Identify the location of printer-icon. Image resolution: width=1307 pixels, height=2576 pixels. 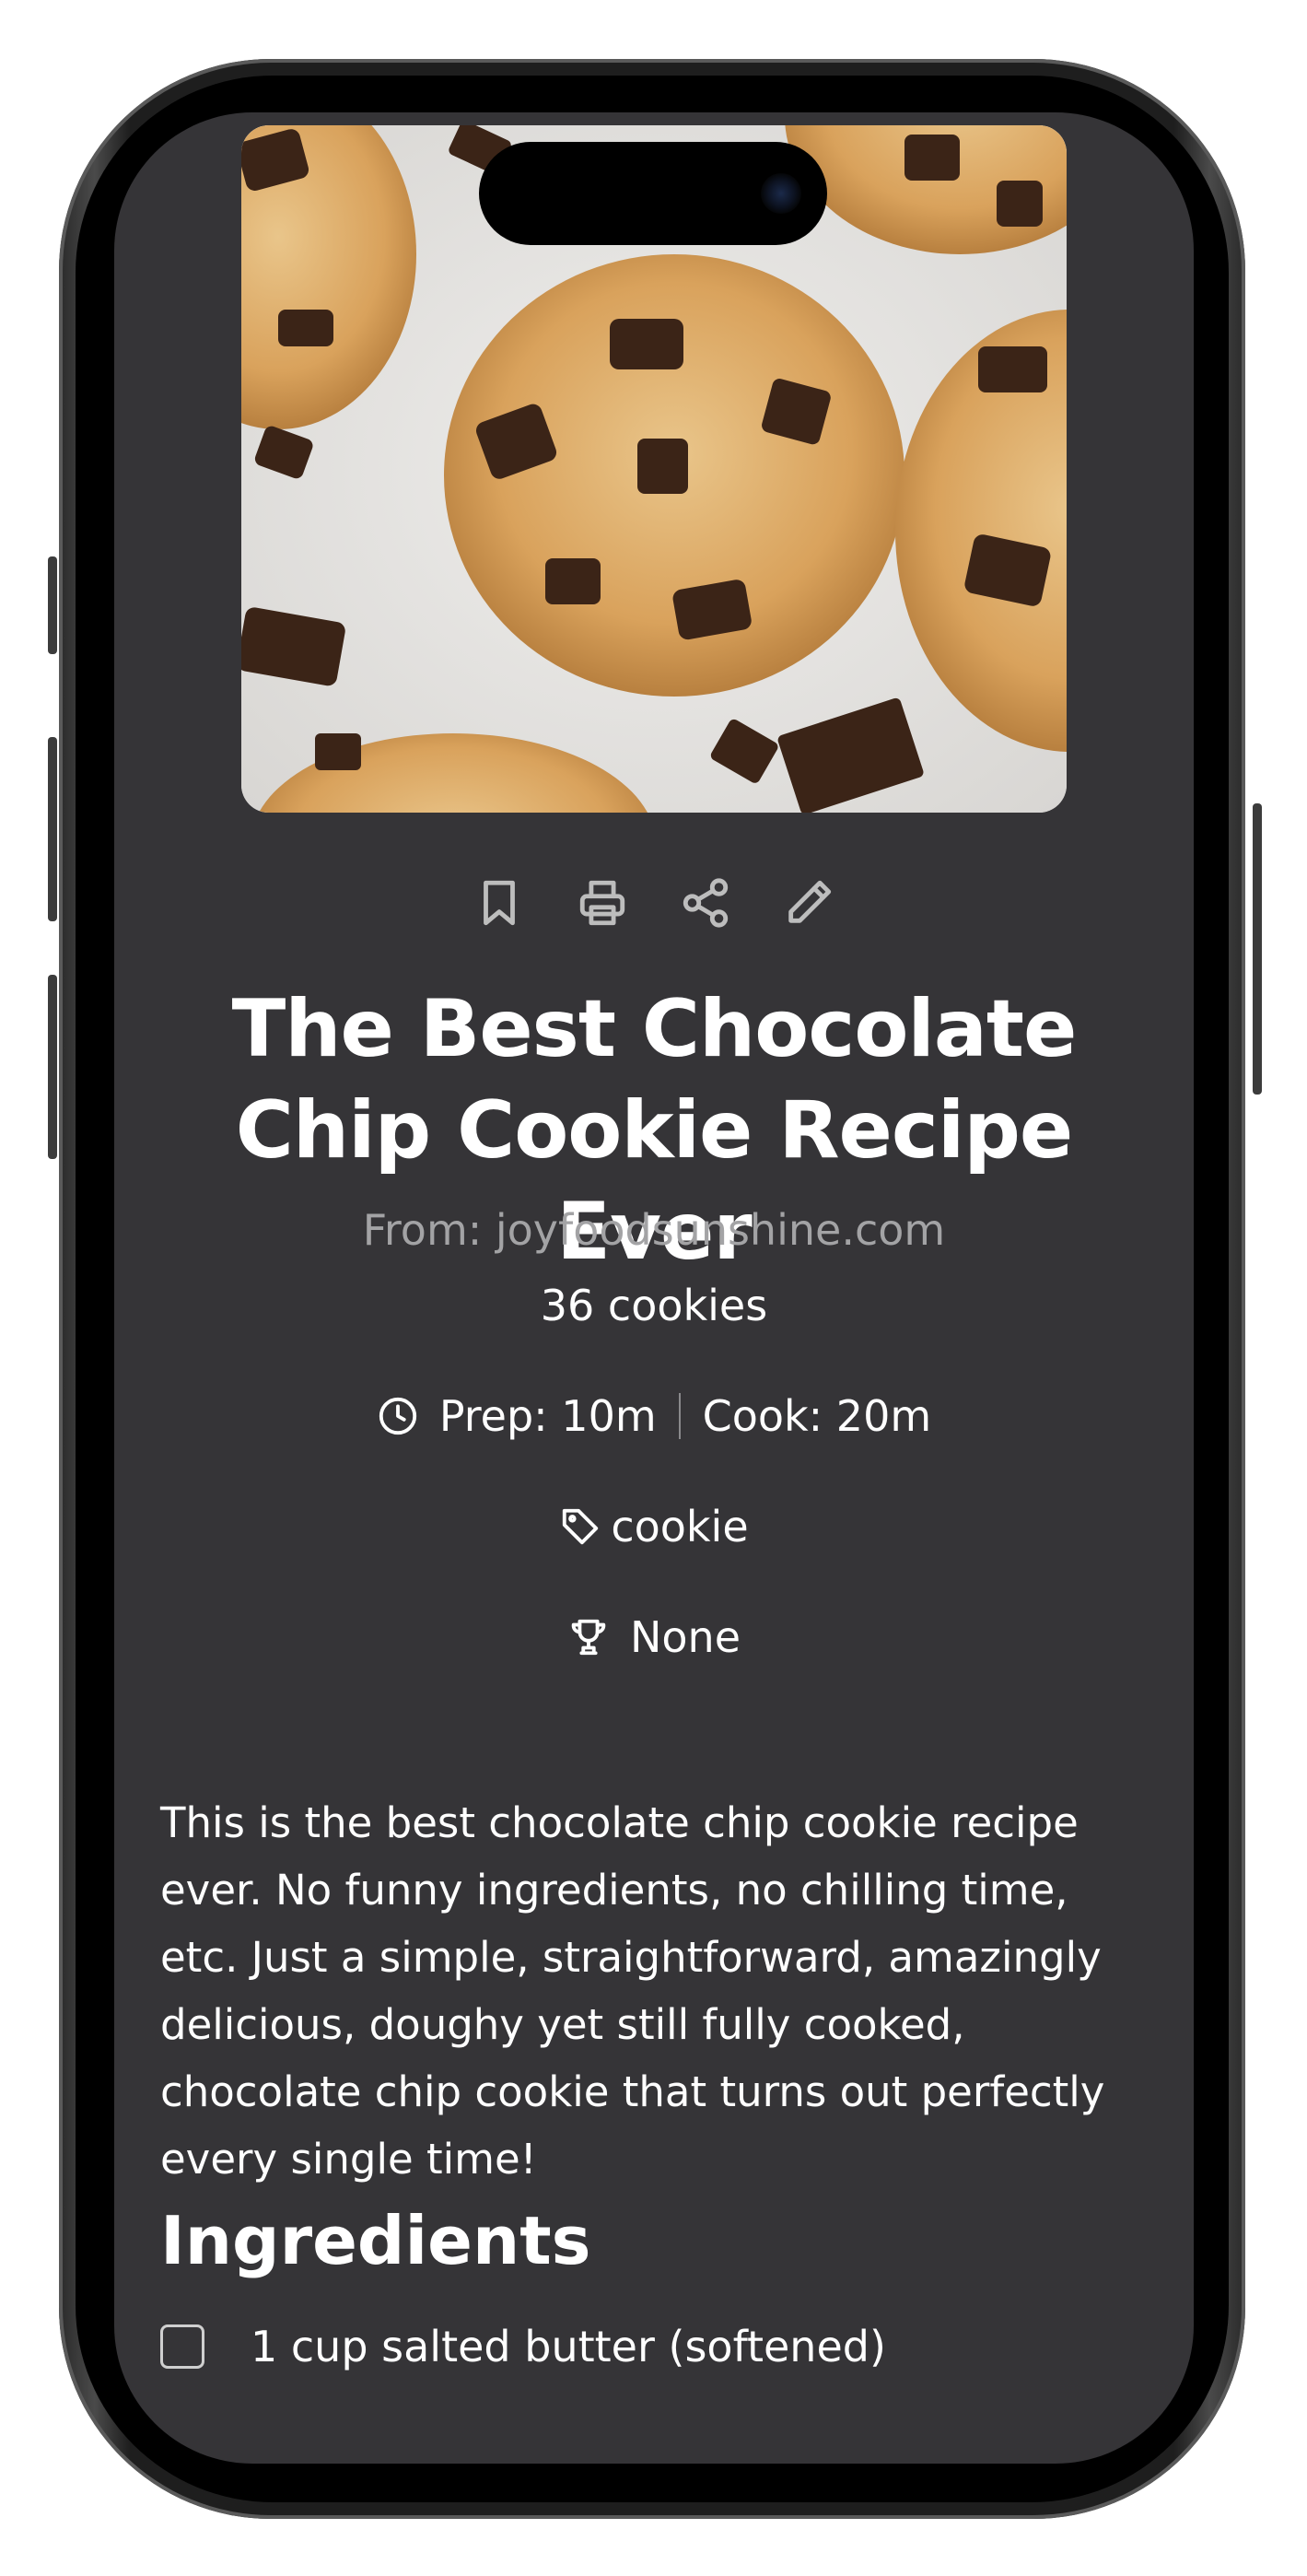
(602, 903).